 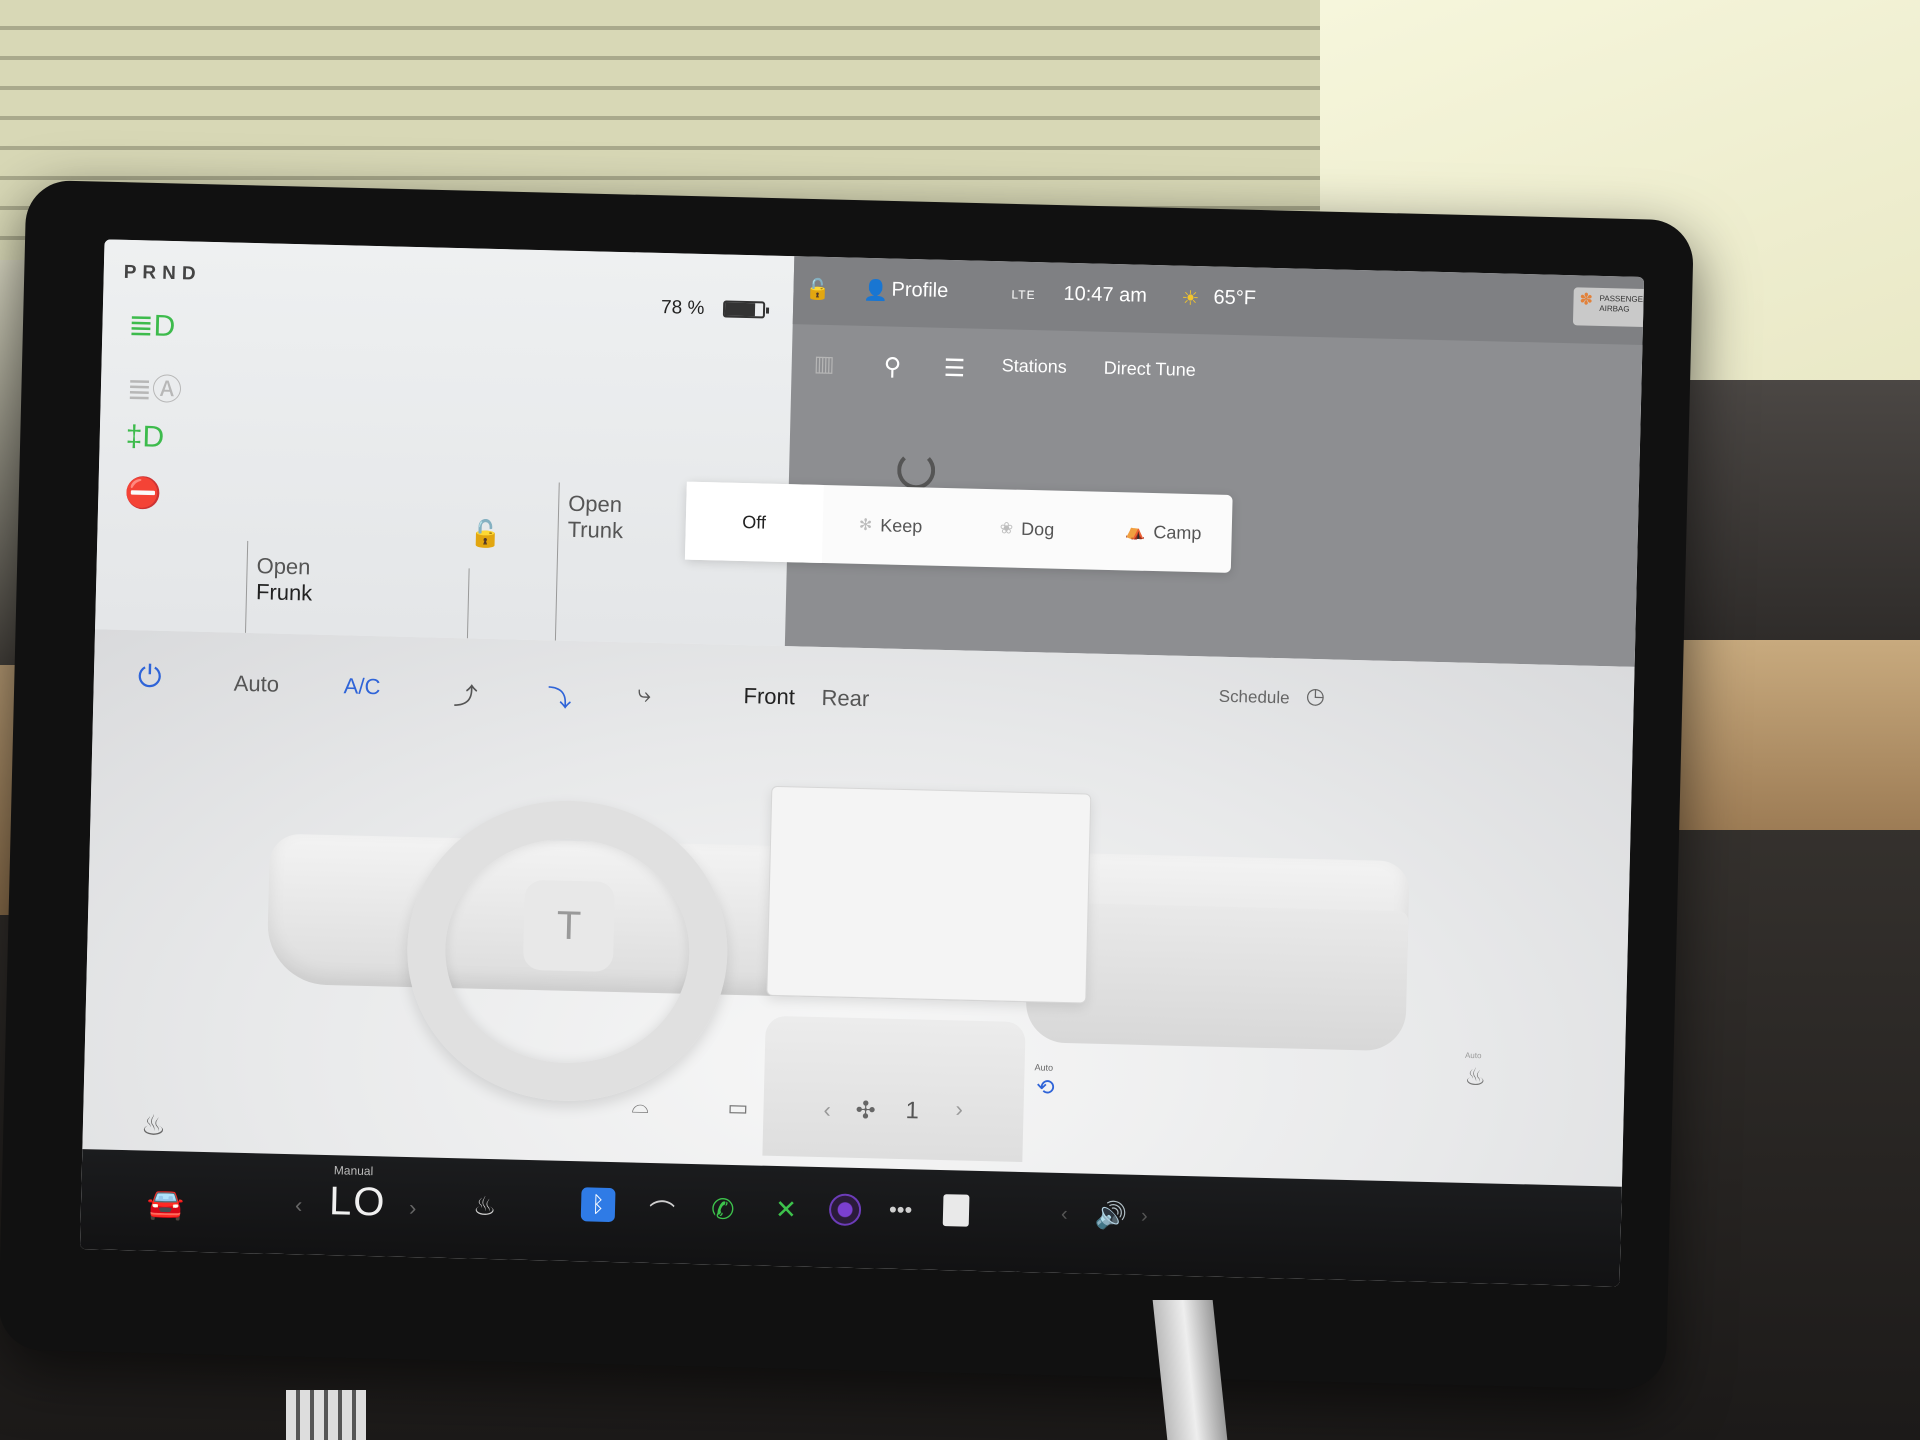 I want to click on fan-icon: ✣, so click(x=865, y=1110).